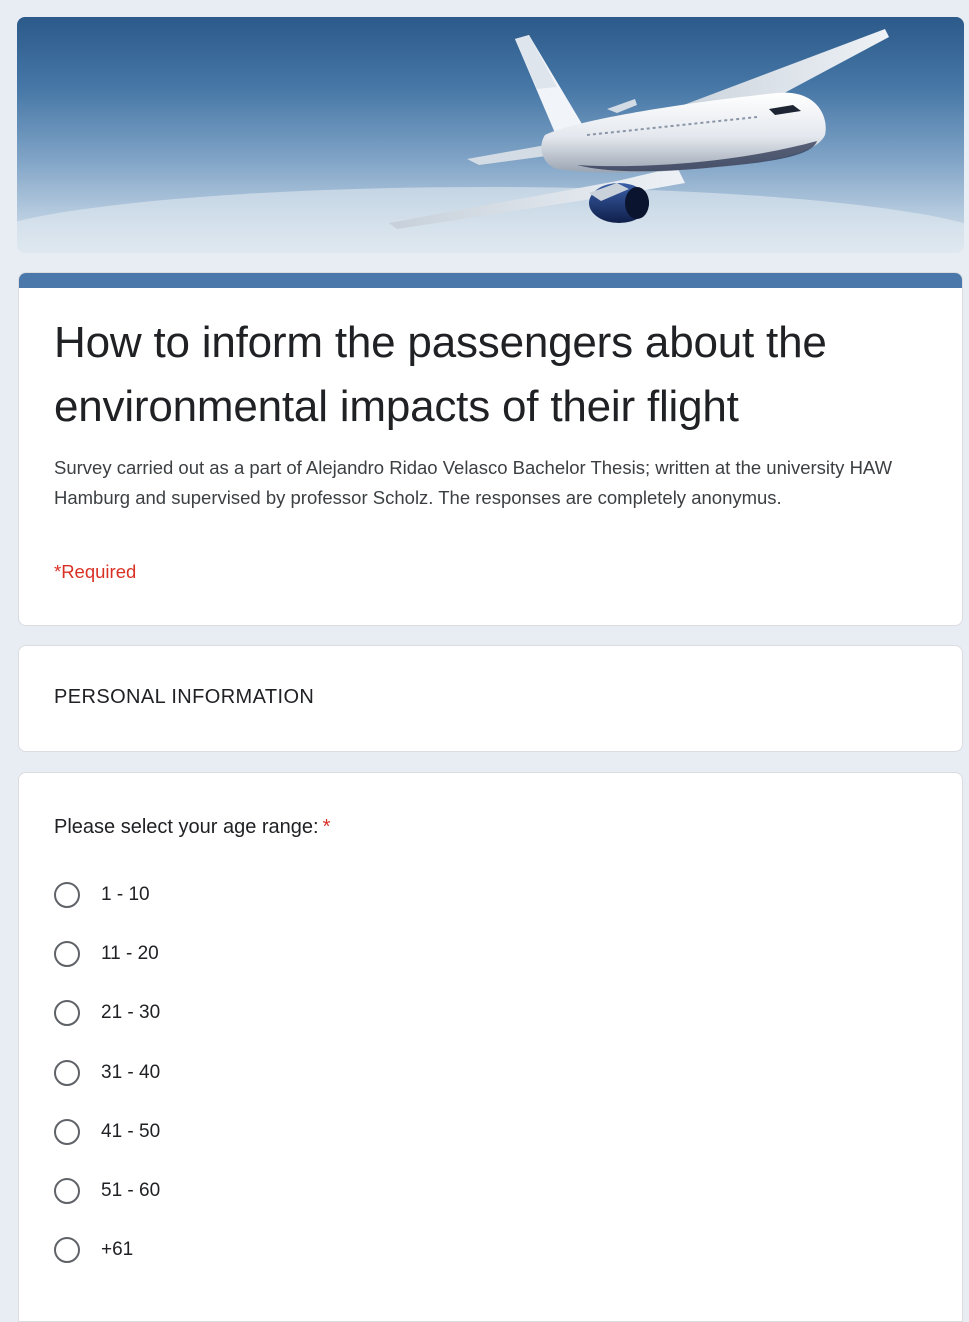 The height and width of the screenshot is (1322, 969). Describe the element at coordinates (117, 1250) in the screenshot. I see `radio-option-label: +61` at that location.